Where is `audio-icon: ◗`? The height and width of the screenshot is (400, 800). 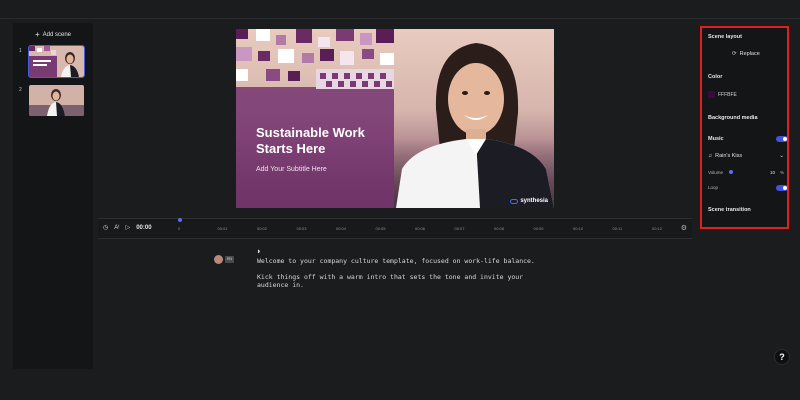 audio-icon: ◗ is located at coordinates (397, 252).